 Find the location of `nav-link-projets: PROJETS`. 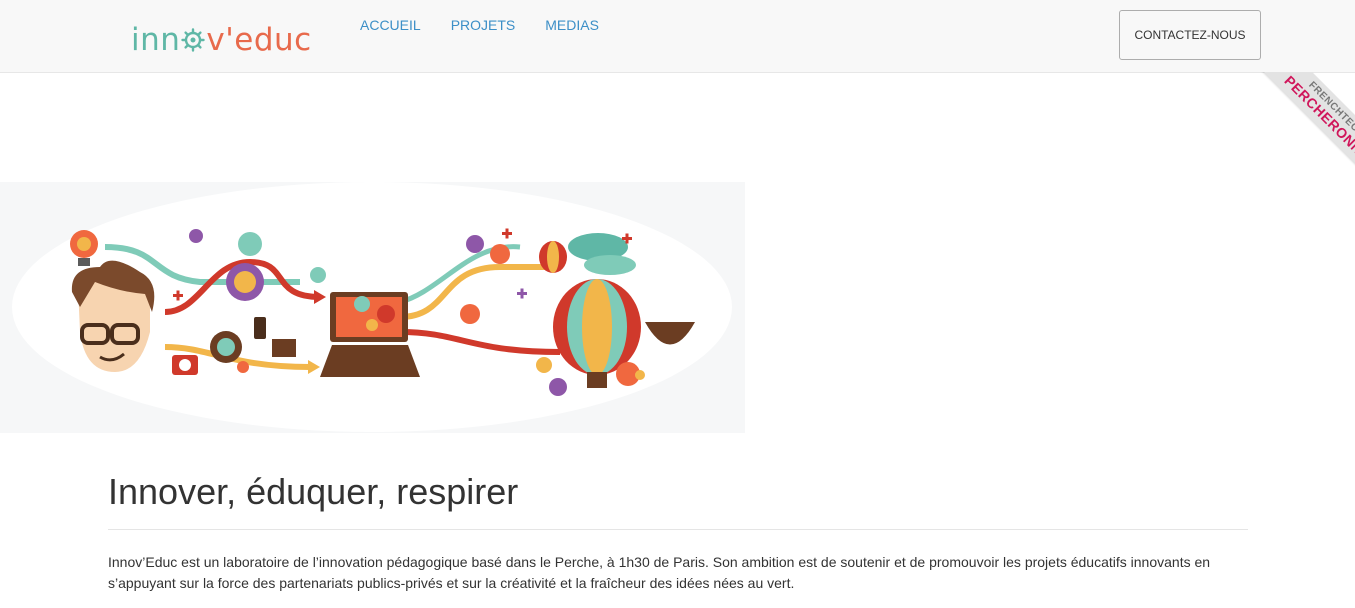

nav-link-projets: PROJETS is located at coordinates (483, 25).